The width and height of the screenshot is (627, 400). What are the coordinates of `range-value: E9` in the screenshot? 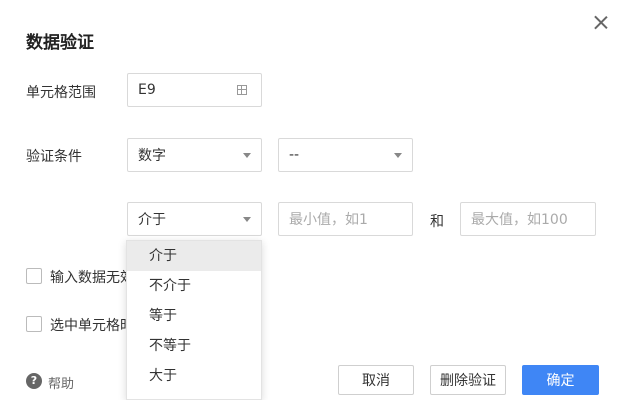 It's located at (147, 90).